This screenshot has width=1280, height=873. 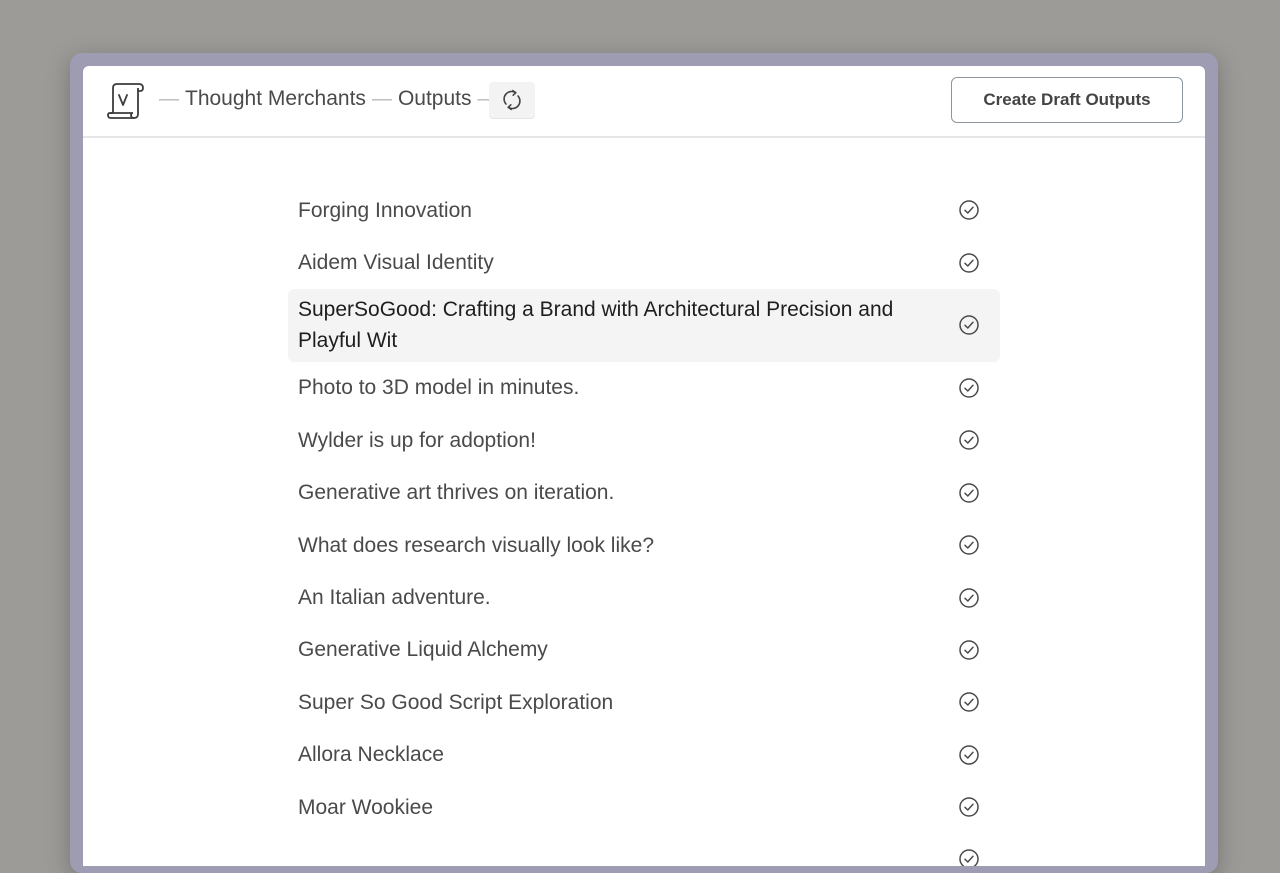 What do you see at coordinates (126, 101) in the screenshot?
I see `scroll-v-logo-icon` at bounding box center [126, 101].